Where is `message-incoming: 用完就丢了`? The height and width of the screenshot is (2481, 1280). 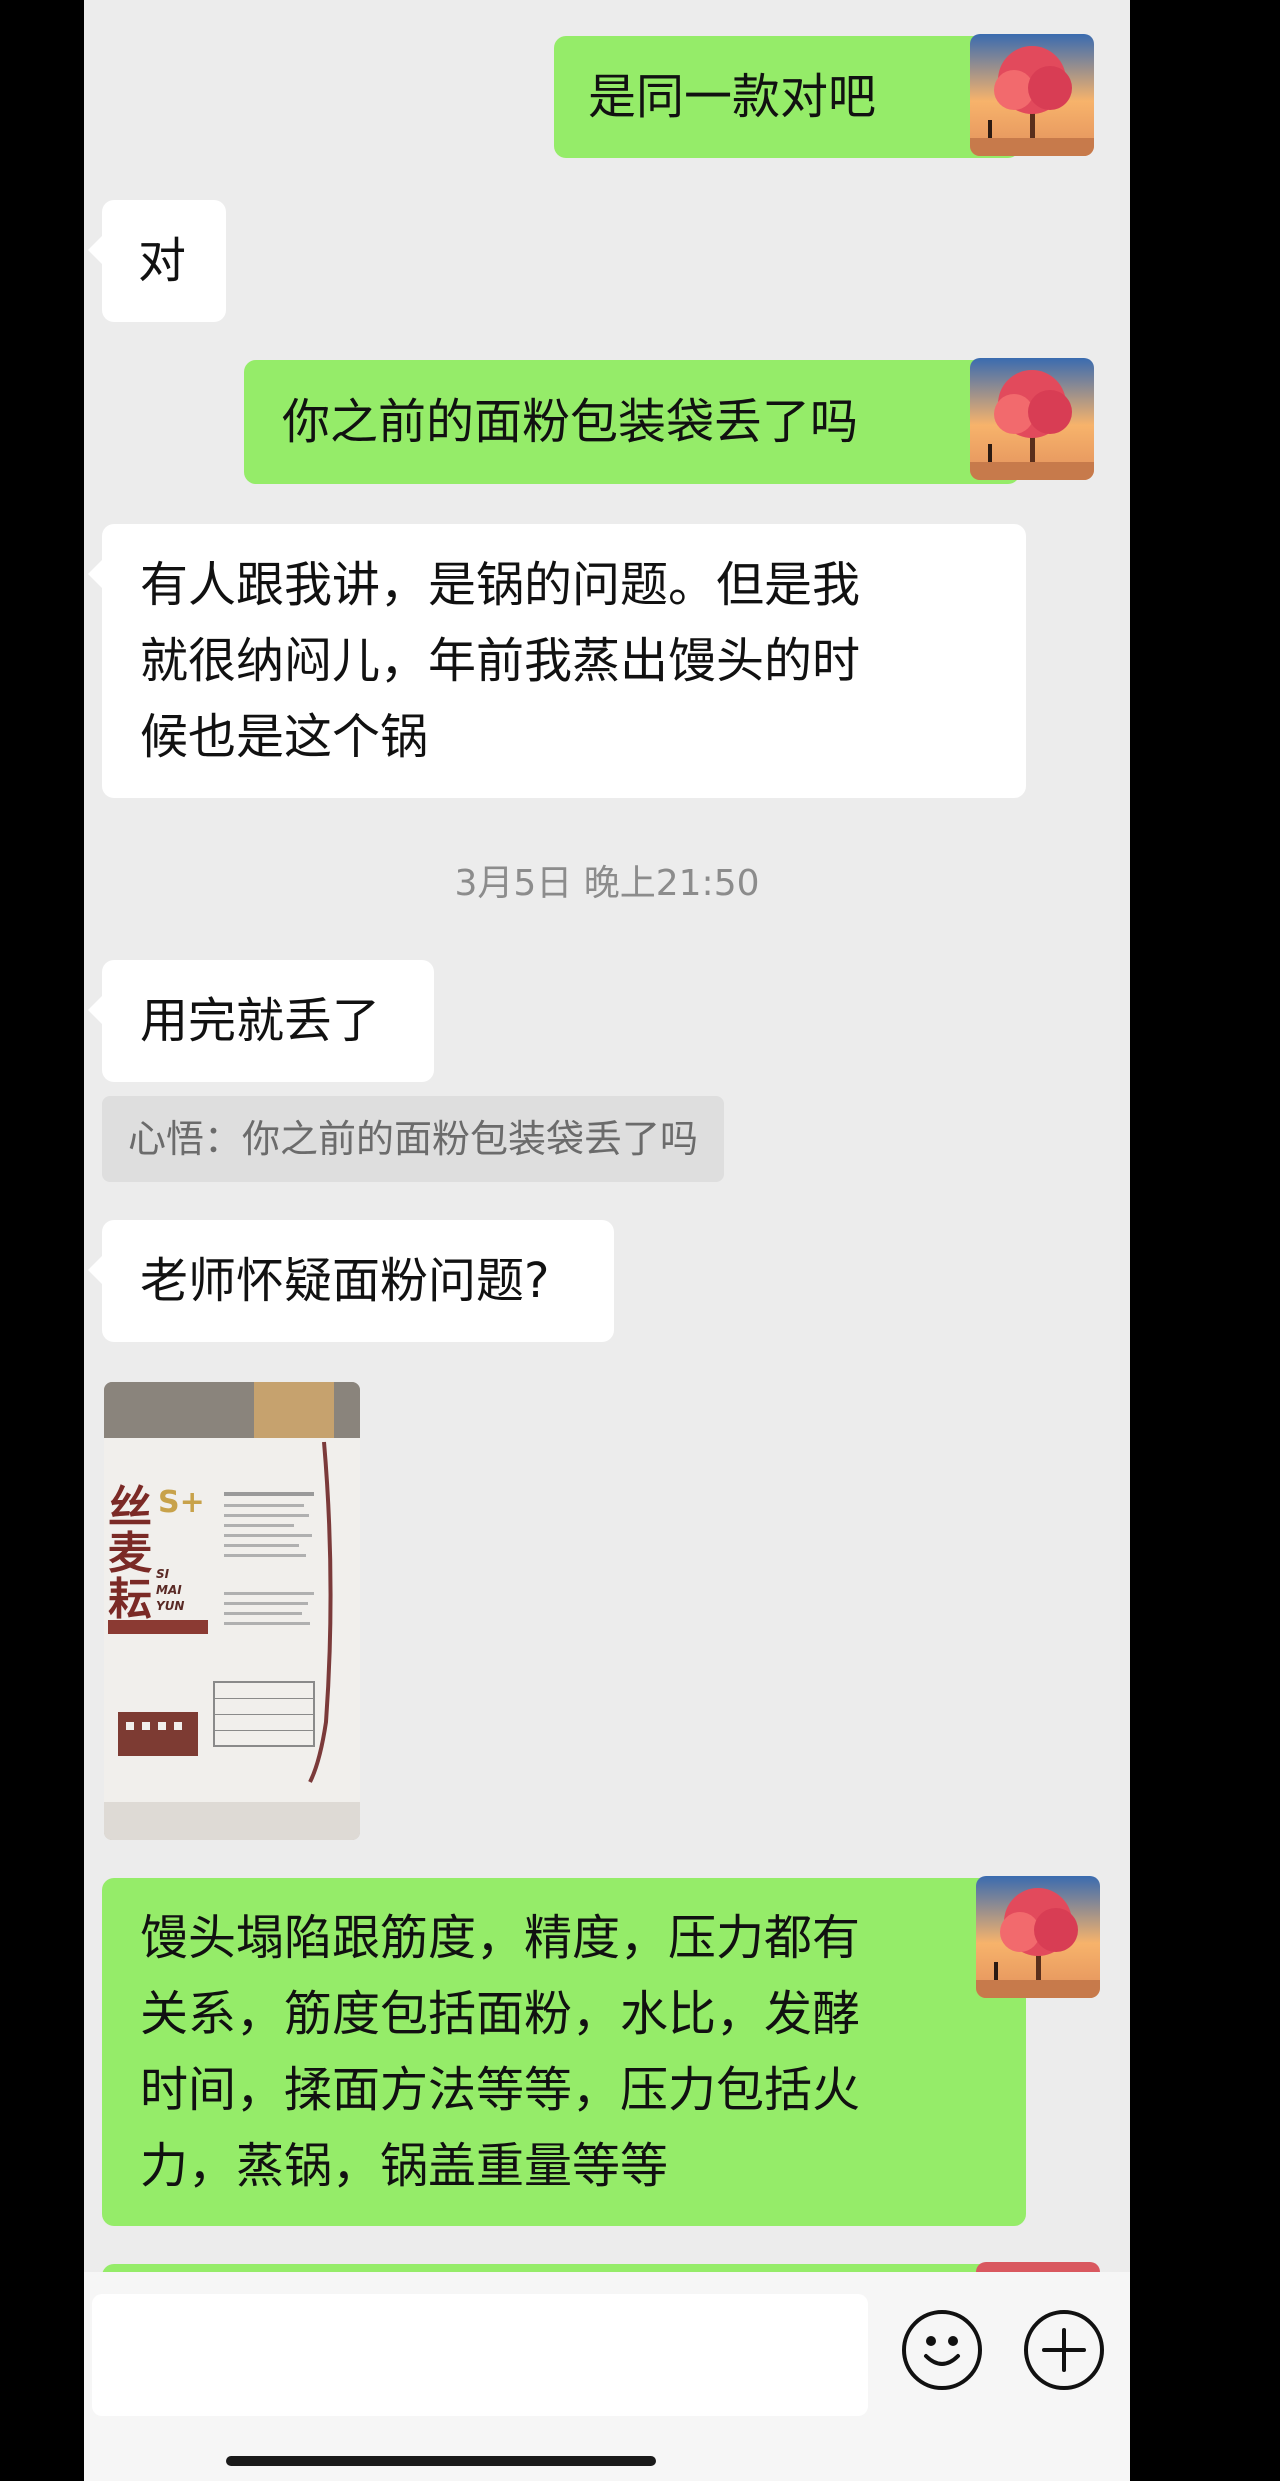
message-incoming: 用完就丢了 is located at coordinates (261, 1021).